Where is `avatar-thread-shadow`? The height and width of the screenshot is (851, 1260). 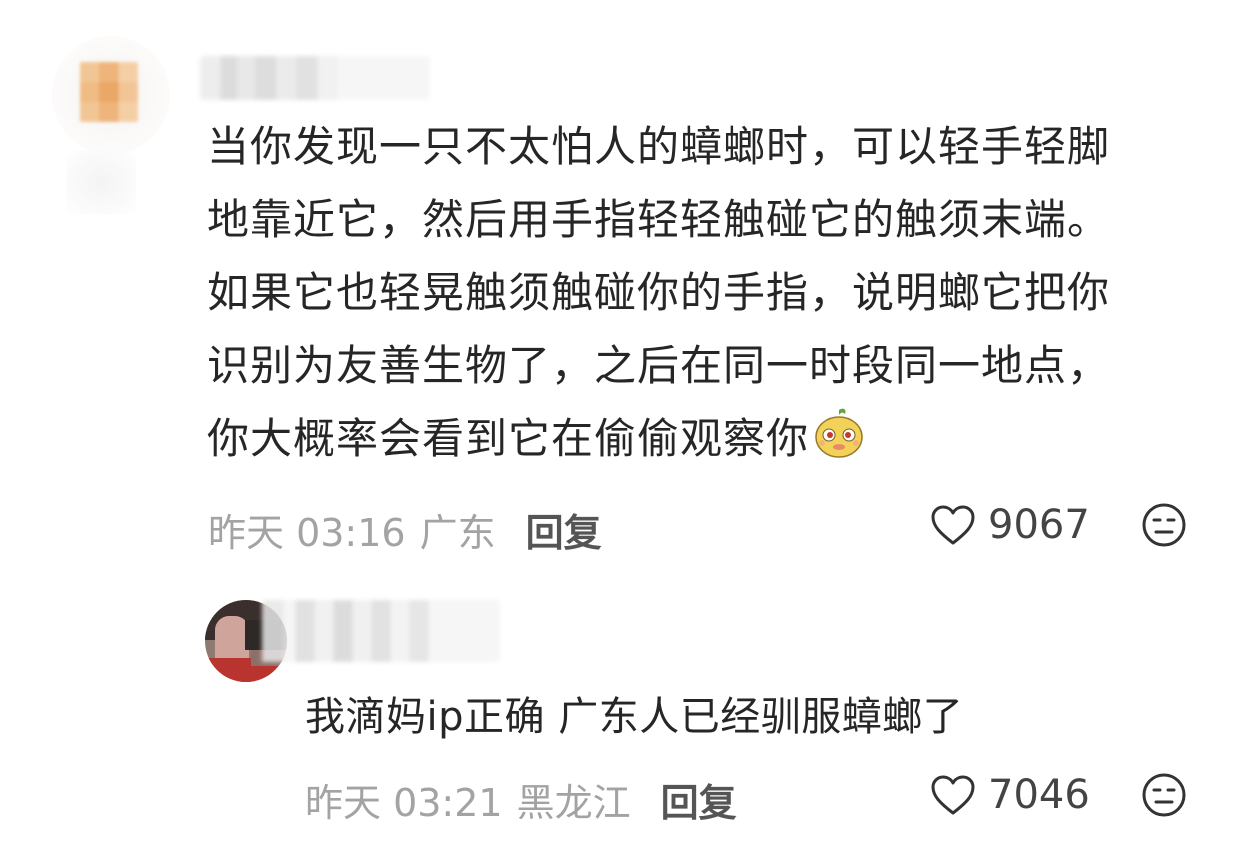 avatar-thread-shadow is located at coordinates (101, 182).